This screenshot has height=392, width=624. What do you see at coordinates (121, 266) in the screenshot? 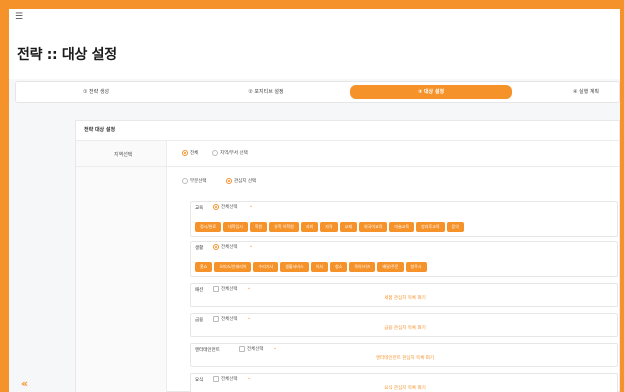
I see `label-column` at bounding box center [121, 266].